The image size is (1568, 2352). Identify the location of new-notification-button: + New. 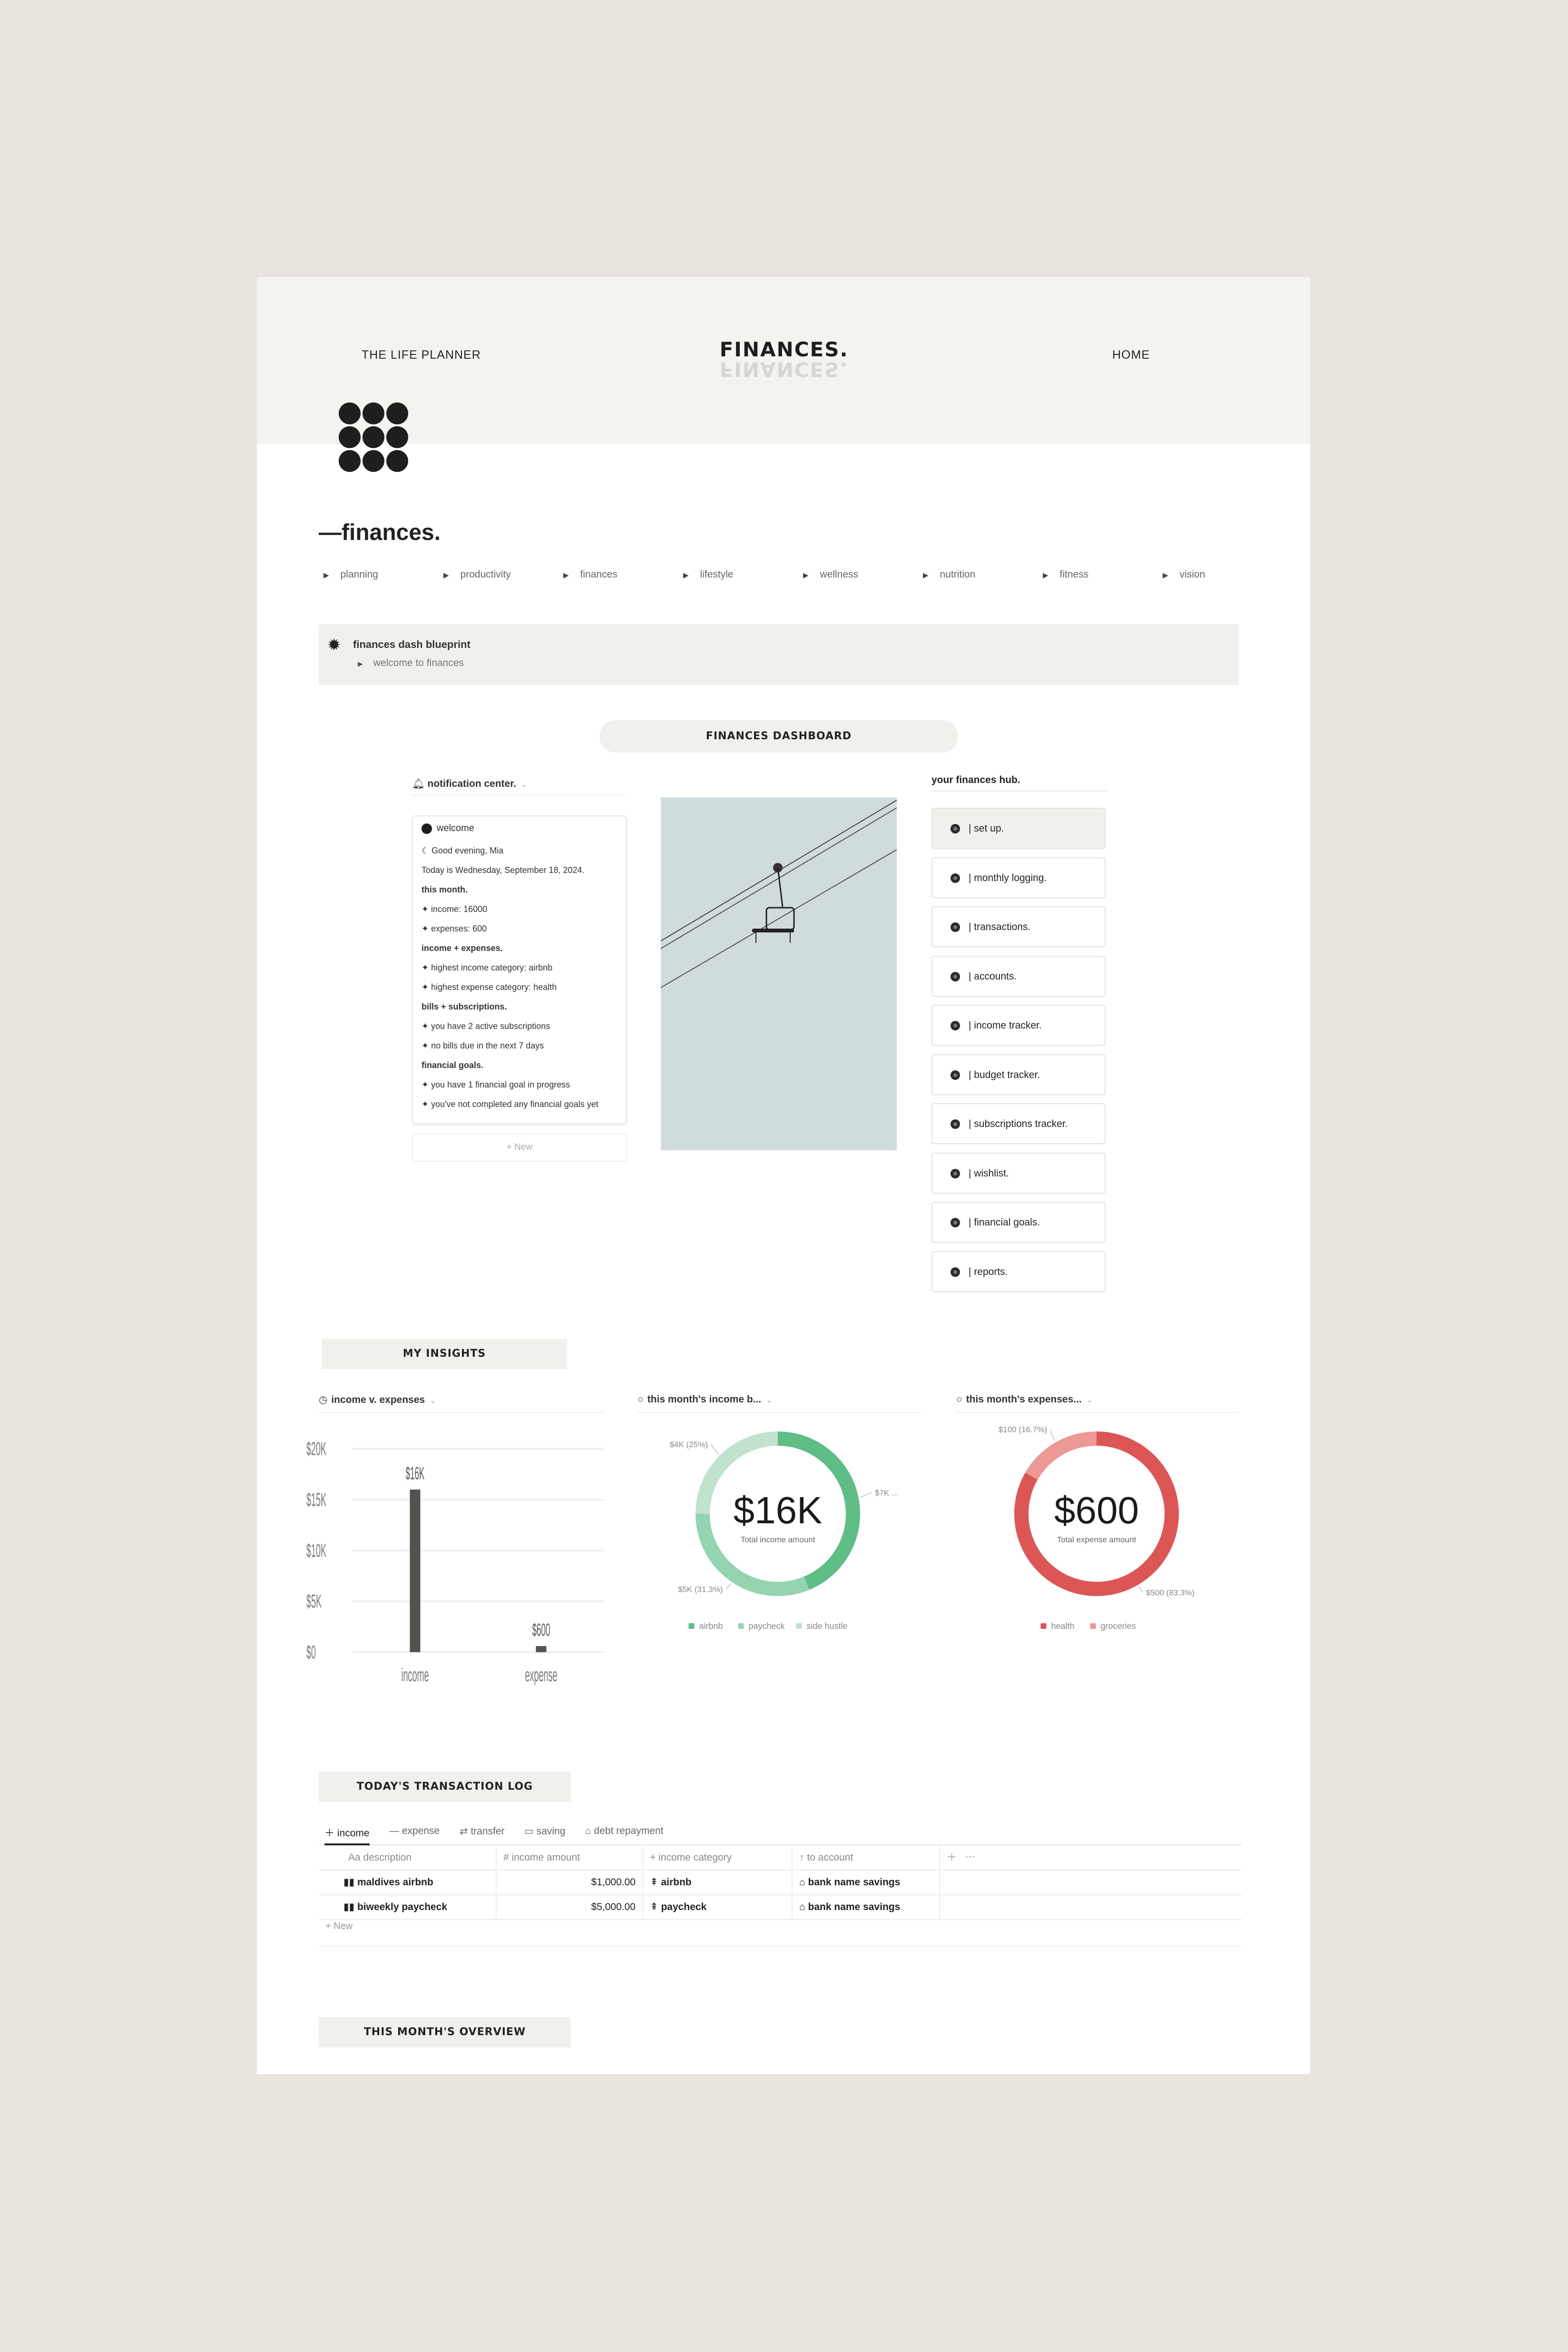
(519, 1147).